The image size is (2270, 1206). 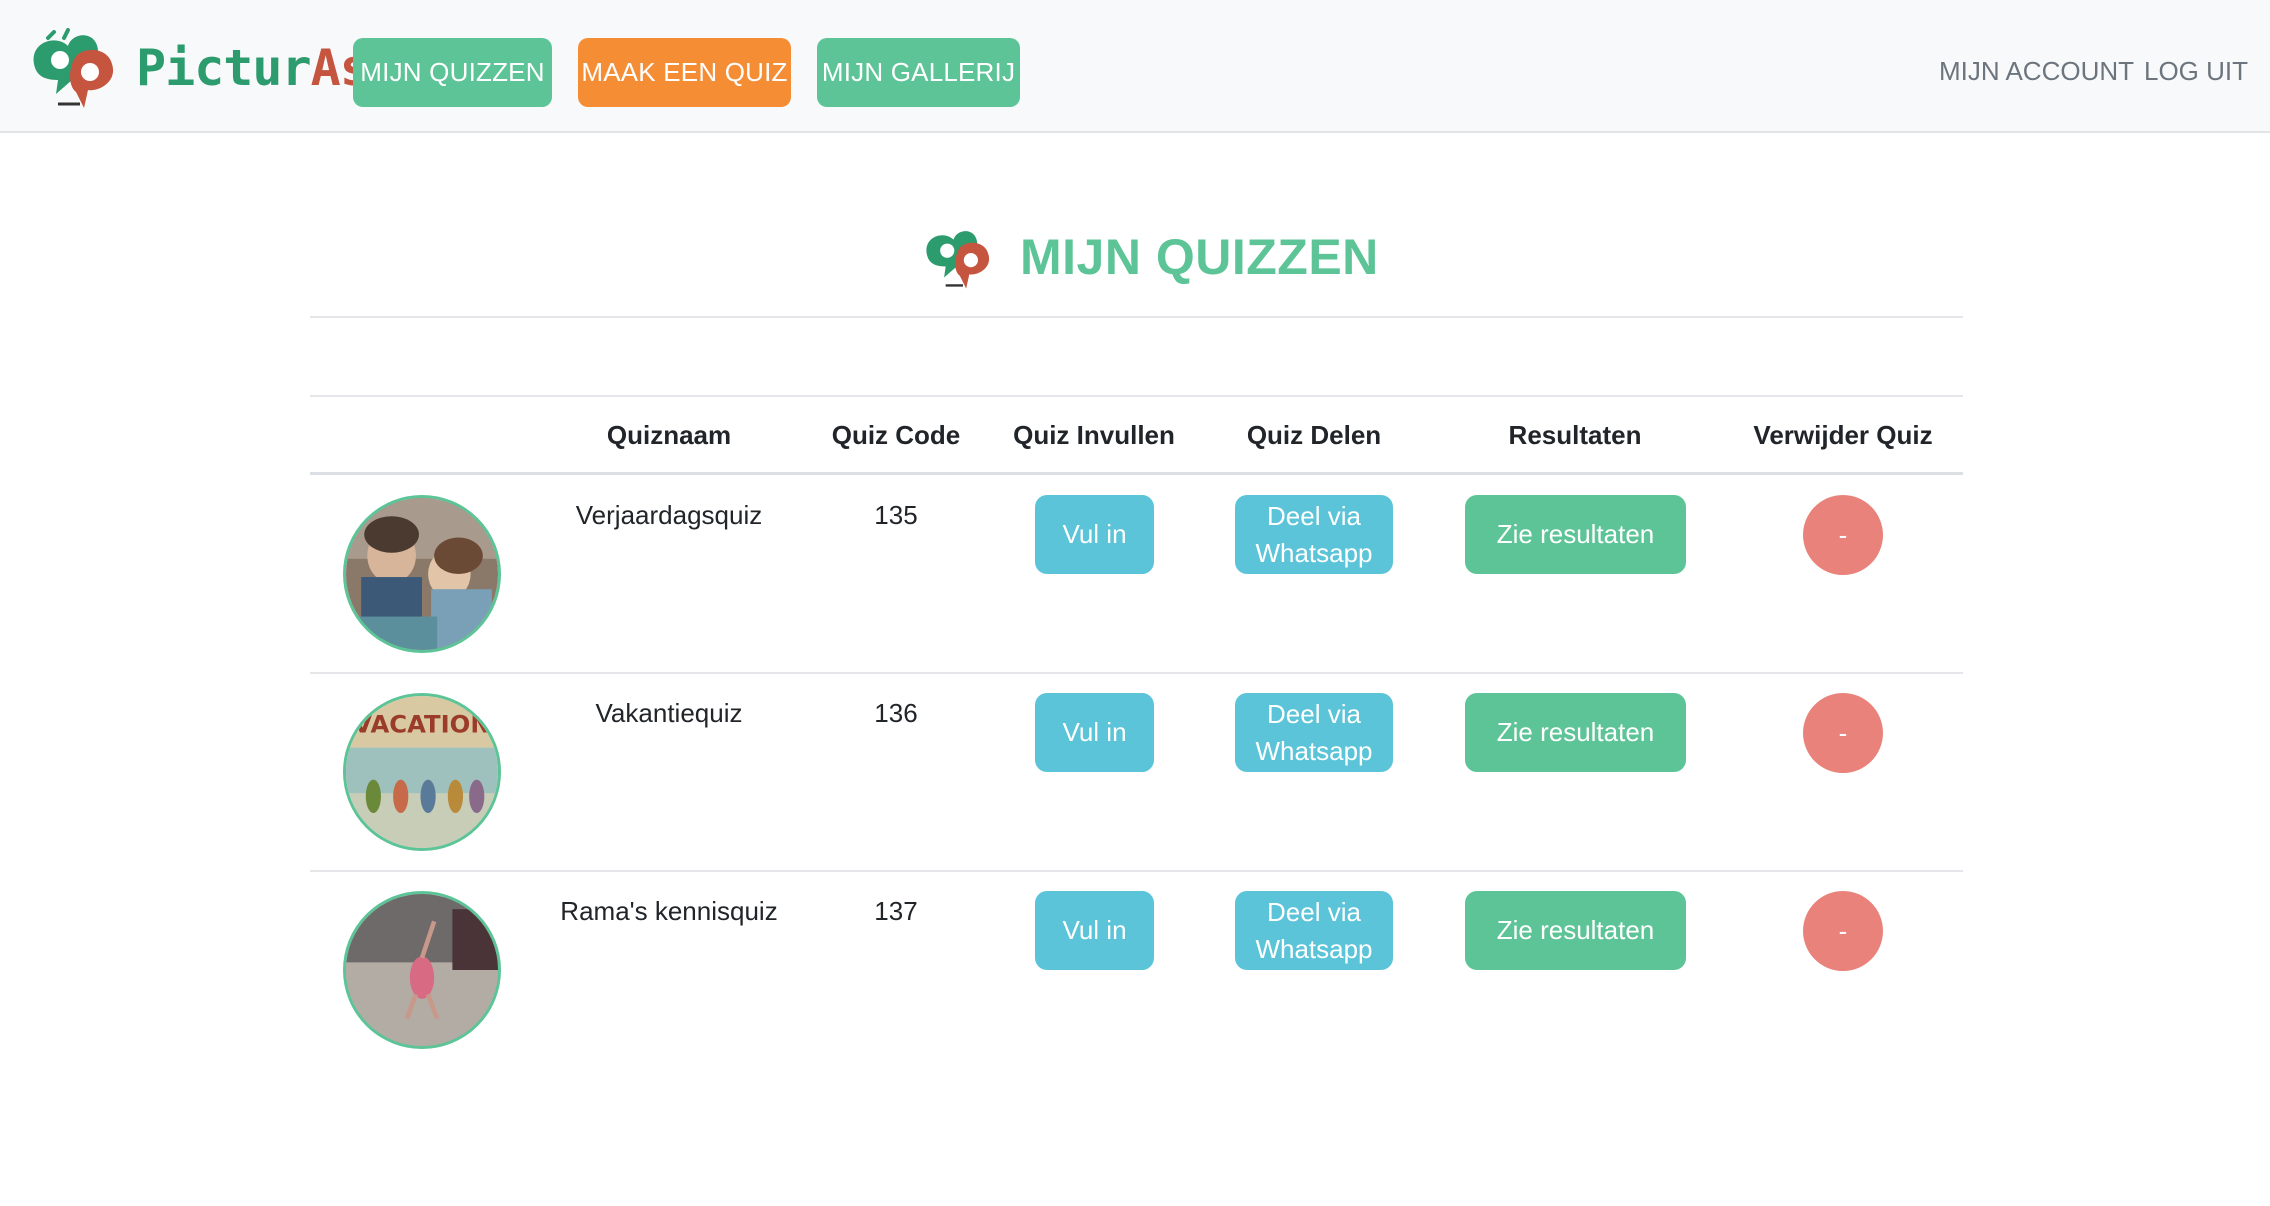 I want to click on brand-name-part1: Pictur, so click(x=224, y=68).